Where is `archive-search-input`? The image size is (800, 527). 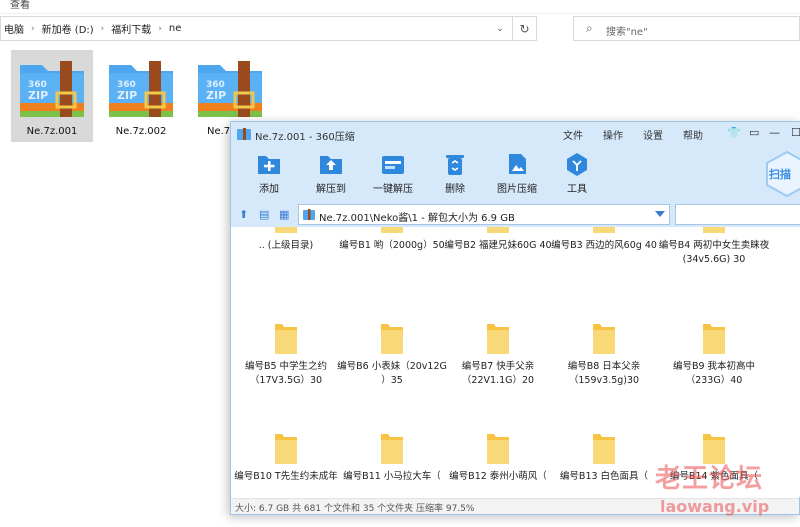 archive-search-input is located at coordinates (737, 214).